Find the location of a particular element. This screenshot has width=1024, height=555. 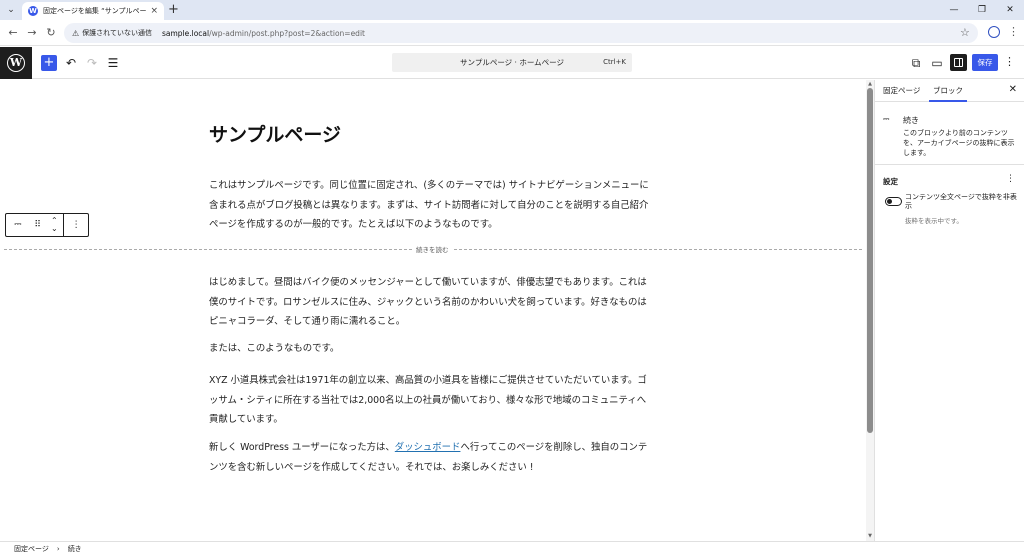

move-down-icon: ⌄ is located at coordinates (54, 229).